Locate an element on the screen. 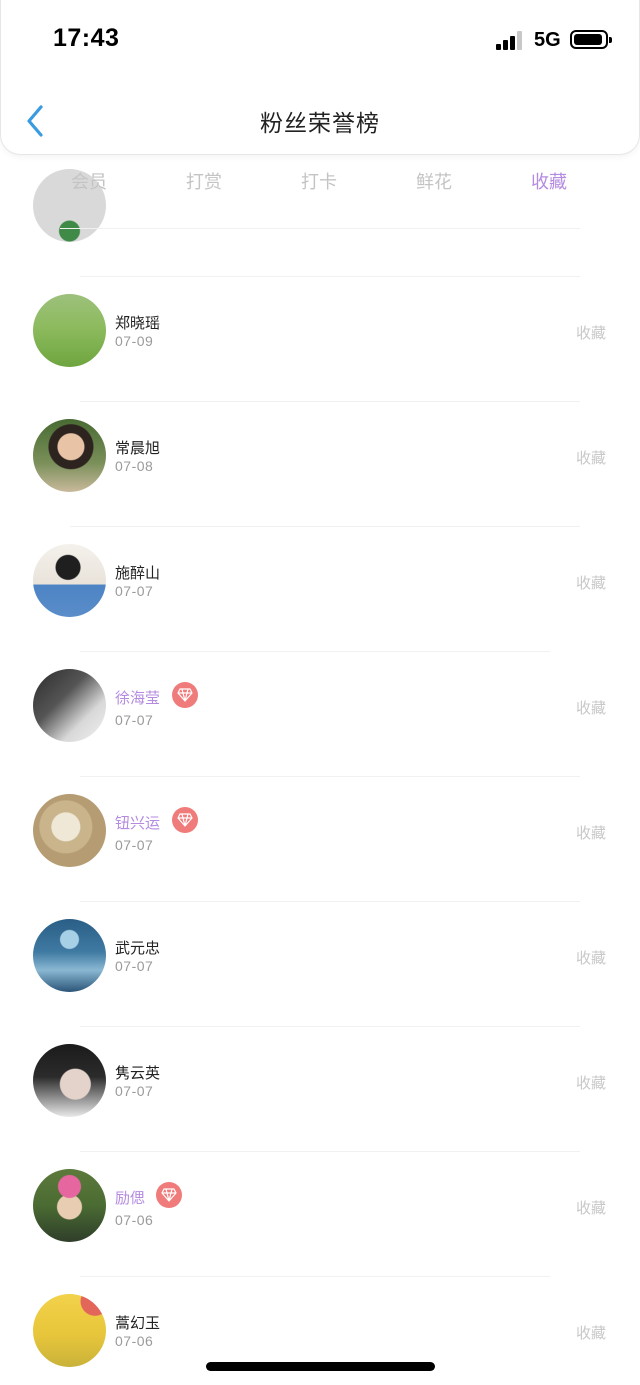 Image resolution: width=640 pixels, height=1385 pixels. fan-name: 常晨旭 is located at coordinates (138, 448).